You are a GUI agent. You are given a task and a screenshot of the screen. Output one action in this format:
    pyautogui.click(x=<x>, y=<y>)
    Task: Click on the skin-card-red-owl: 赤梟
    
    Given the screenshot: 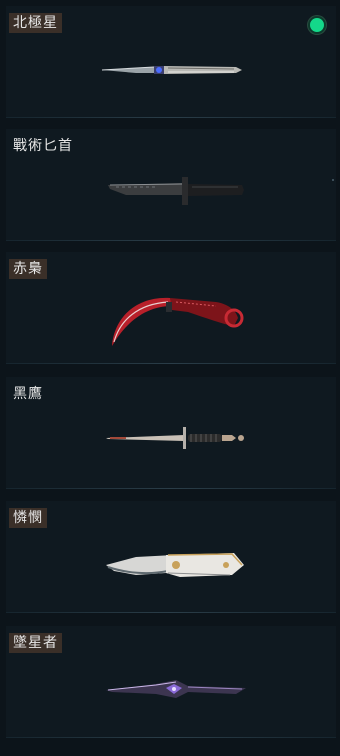 What is the action you would take?
    pyautogui.click(x=171, y=308)
    